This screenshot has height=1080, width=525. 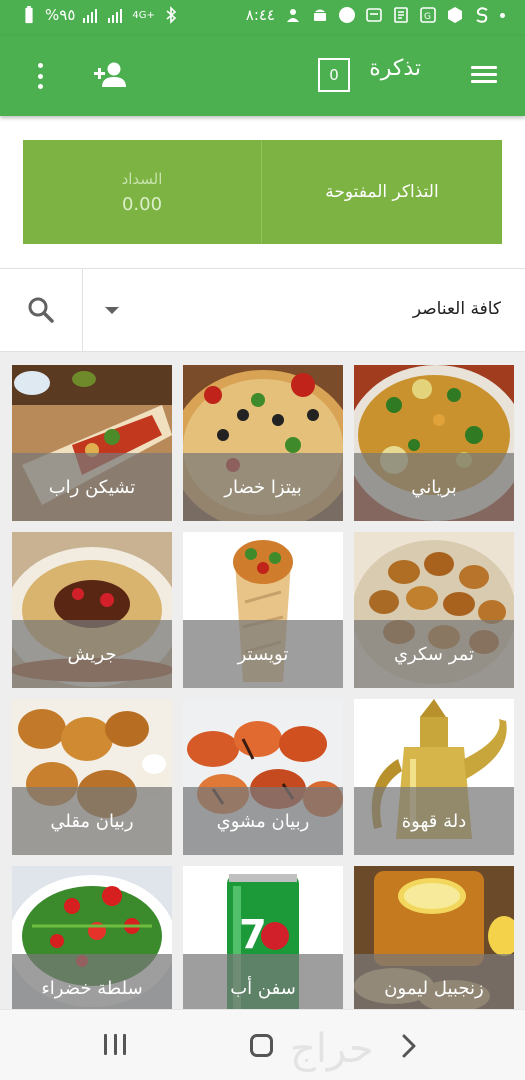 I want to click on svg-text: G, so click(x=427, y=17).